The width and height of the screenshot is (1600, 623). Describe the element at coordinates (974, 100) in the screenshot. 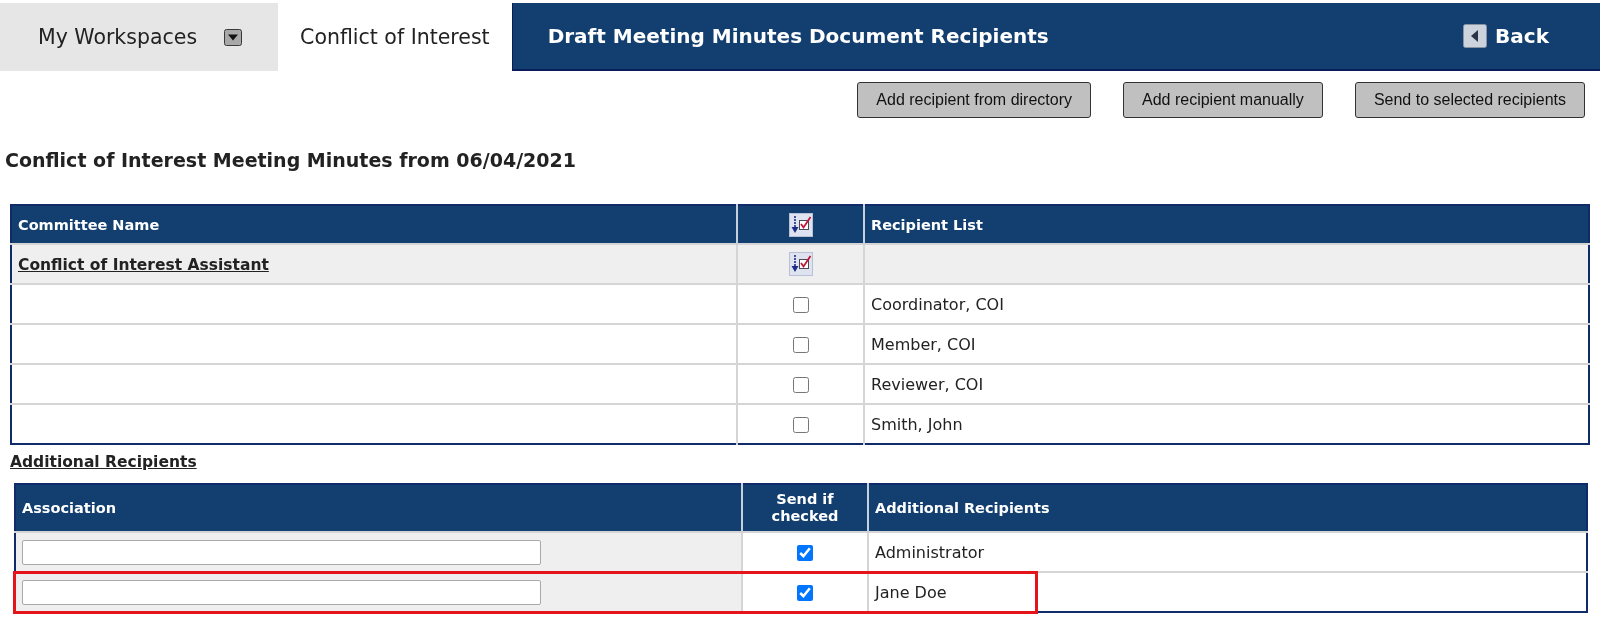

I see `action-button: Add recipient from directory` at that location.